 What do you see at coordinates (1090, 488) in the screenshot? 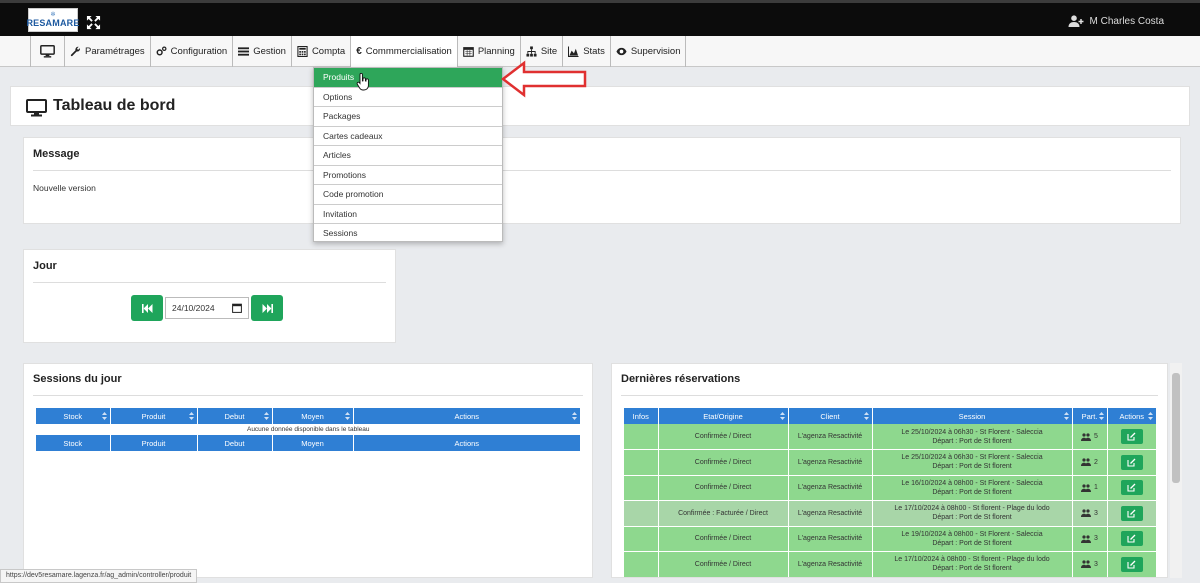
I see `part-cell: 1` at bounding box center [1090, 488].